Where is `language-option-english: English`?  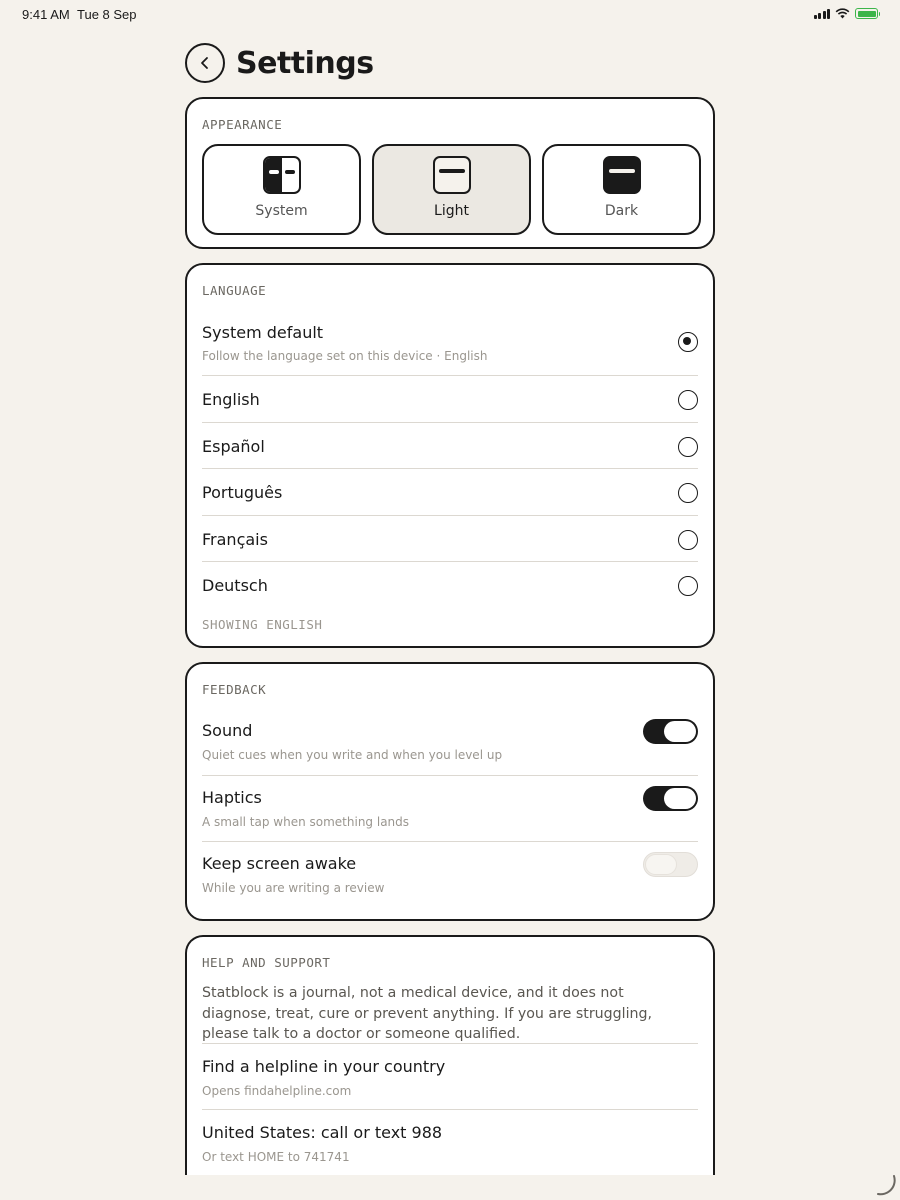
language-option-english: English is located at coordinates (450, 399).